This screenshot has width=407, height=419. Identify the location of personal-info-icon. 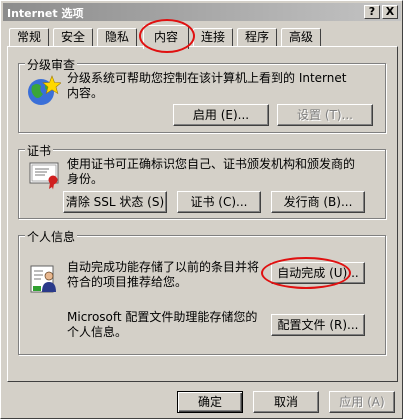
(43, 279).